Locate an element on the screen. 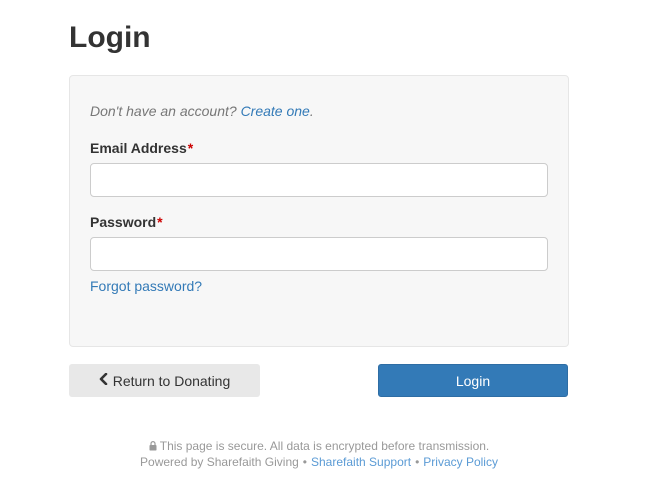 This screenshot has width=646, height=495. return-to-donating-button: Return to Donating is located at coordinates (164, 380).